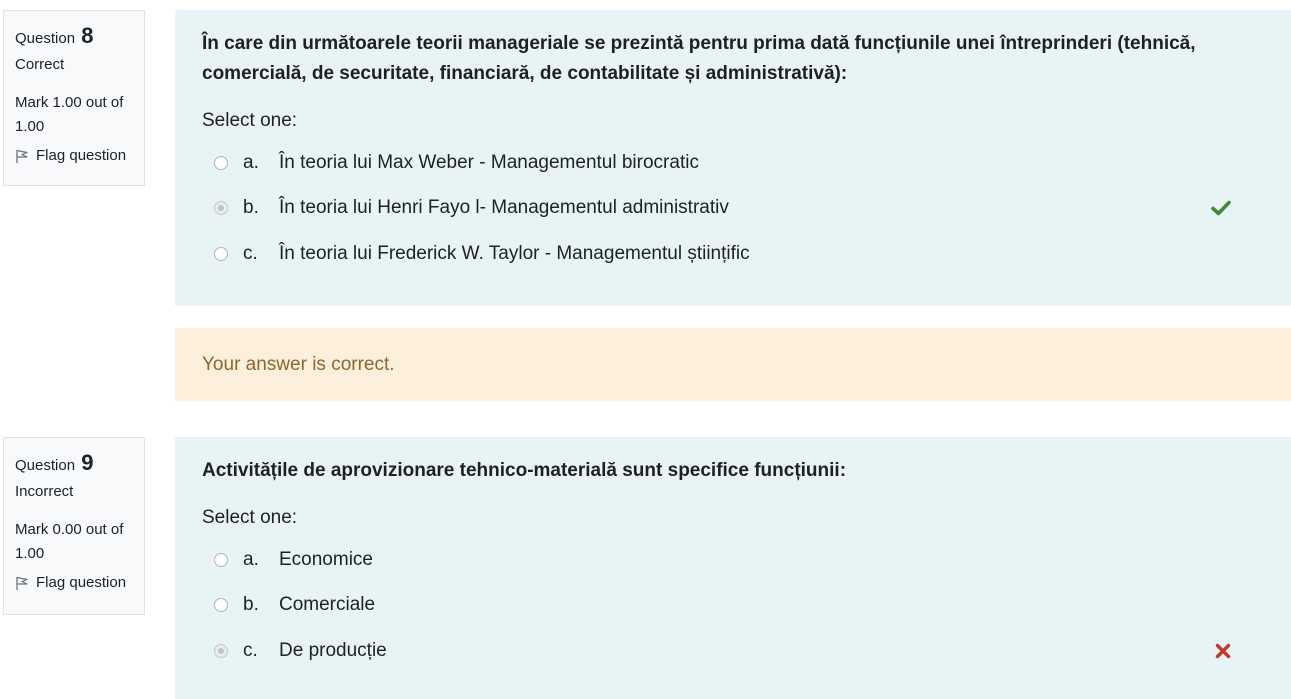 This screenshot has width=1291, height=699. I want to click on feedback-box: Your answer is correct., so click(733, 364).